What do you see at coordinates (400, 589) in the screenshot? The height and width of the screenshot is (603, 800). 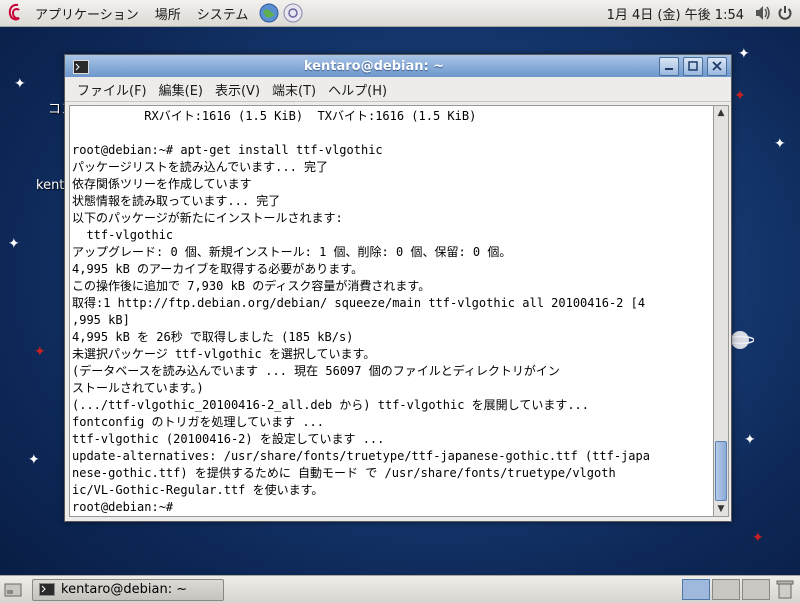 I see `bottom-panel: kentaro@debian: ~` at bounding box center [400, 589].